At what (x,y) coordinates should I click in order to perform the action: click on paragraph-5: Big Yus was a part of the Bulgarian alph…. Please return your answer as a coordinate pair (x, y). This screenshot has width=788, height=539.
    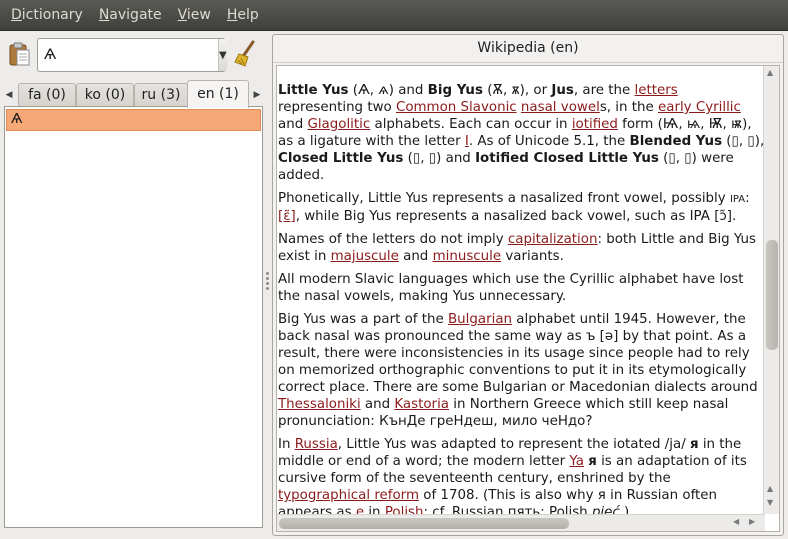
    Looking at the image, I should click on (518, 370).